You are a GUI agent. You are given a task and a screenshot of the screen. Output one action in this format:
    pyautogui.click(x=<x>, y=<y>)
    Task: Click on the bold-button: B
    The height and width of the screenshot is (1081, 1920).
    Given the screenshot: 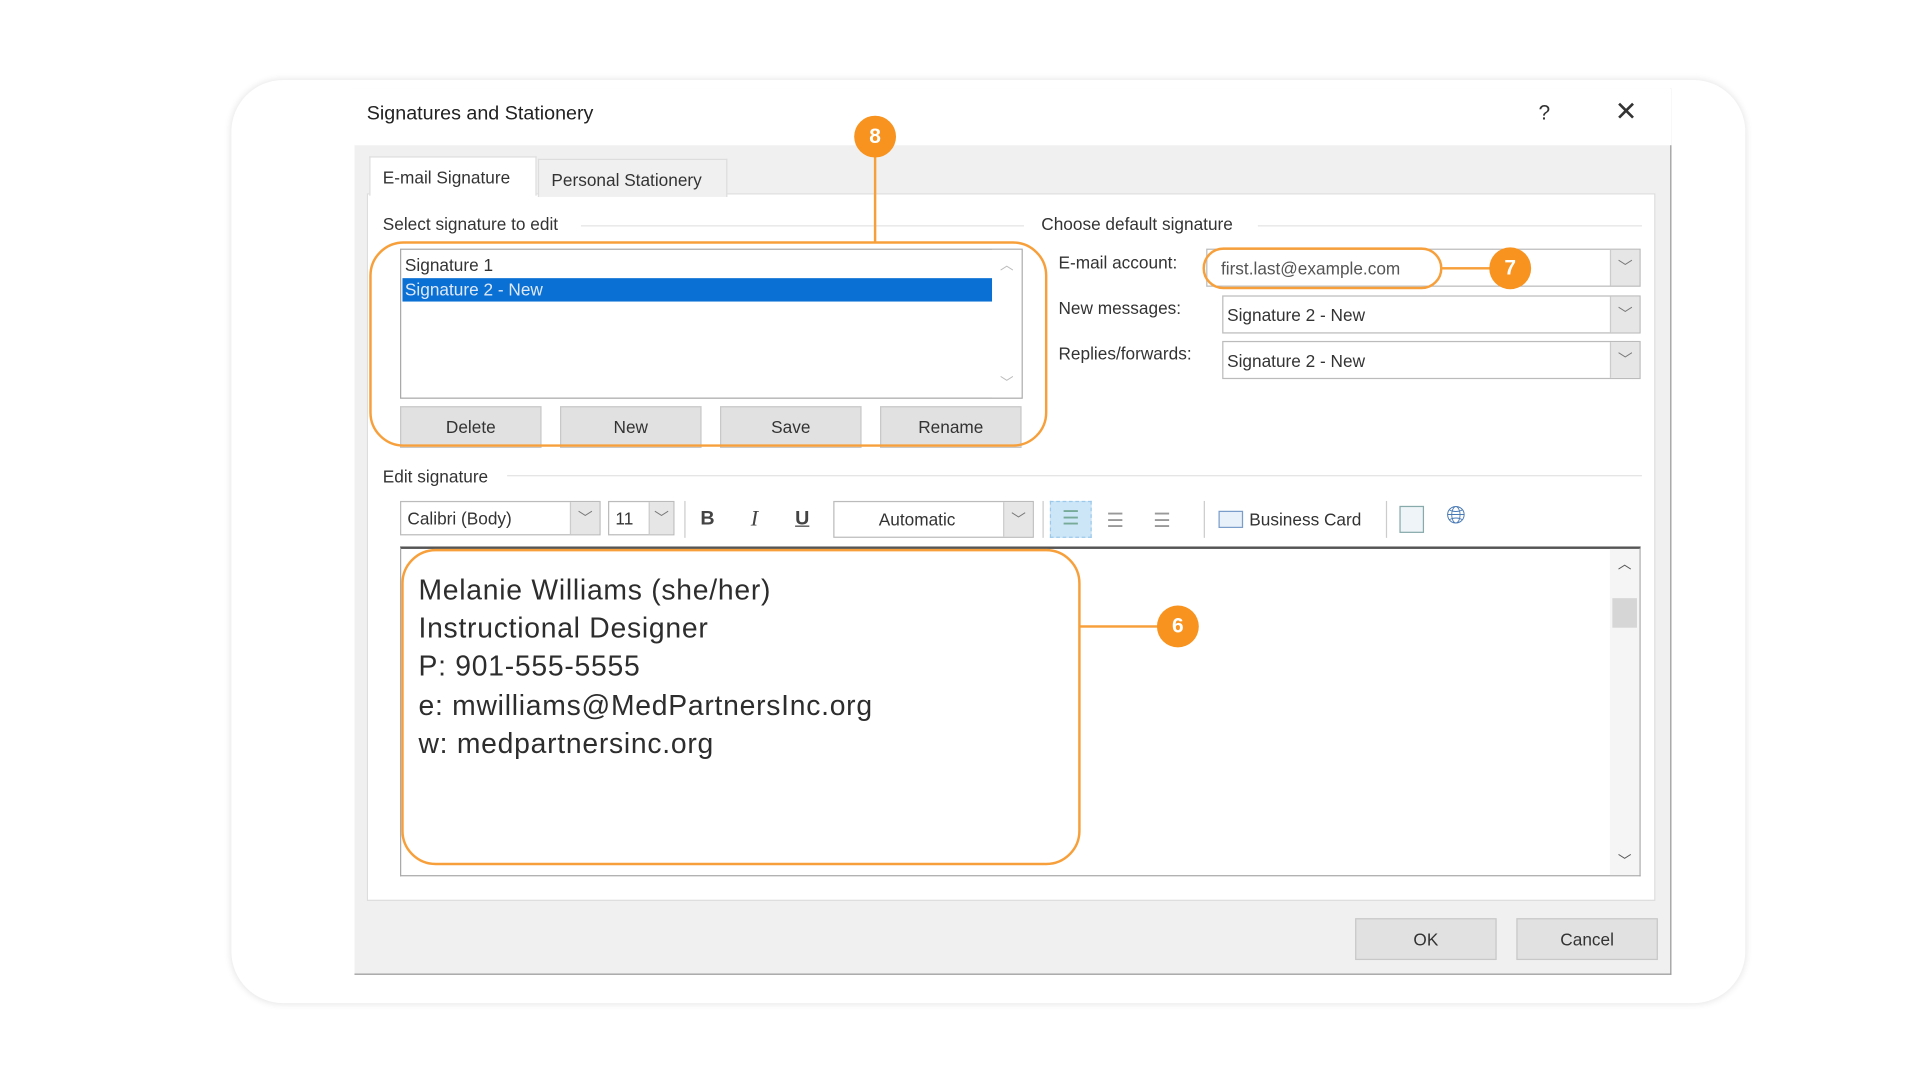 What is the action you would take?
    pyautogui.click(x=707, y=519)
    